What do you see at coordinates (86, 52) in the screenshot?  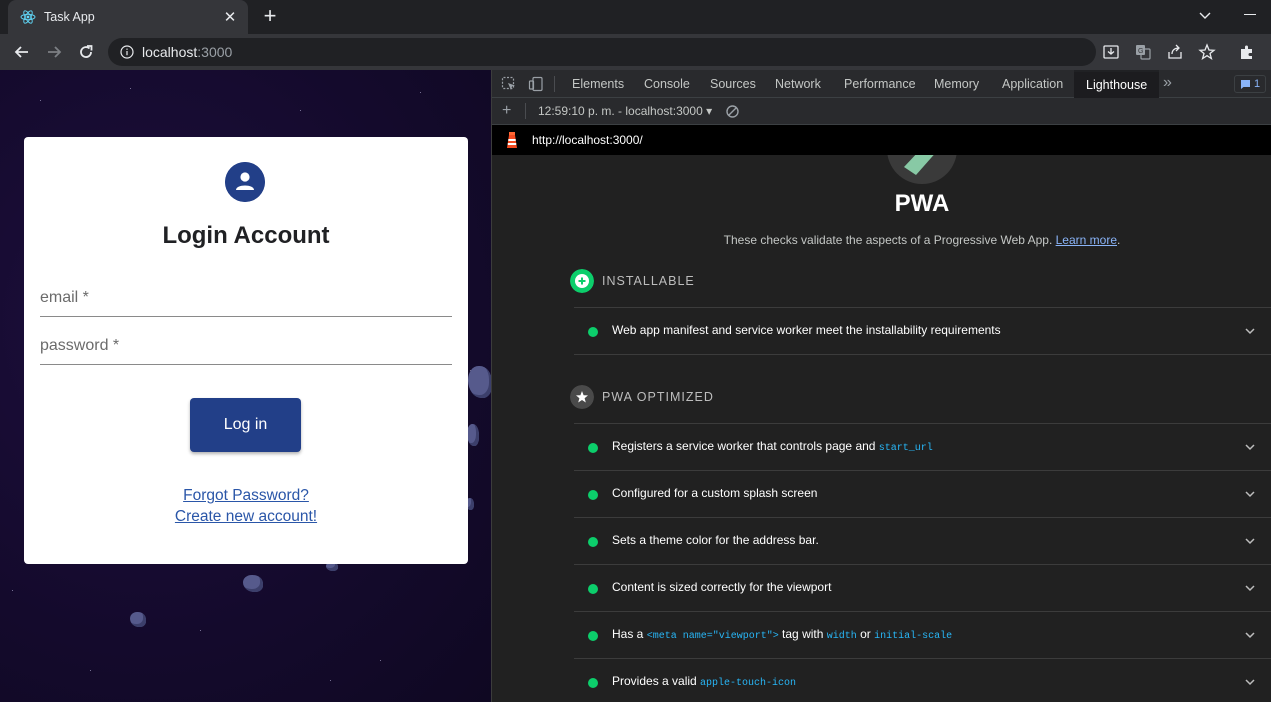 I see `reload-icon` at bounding box center [86, 52].